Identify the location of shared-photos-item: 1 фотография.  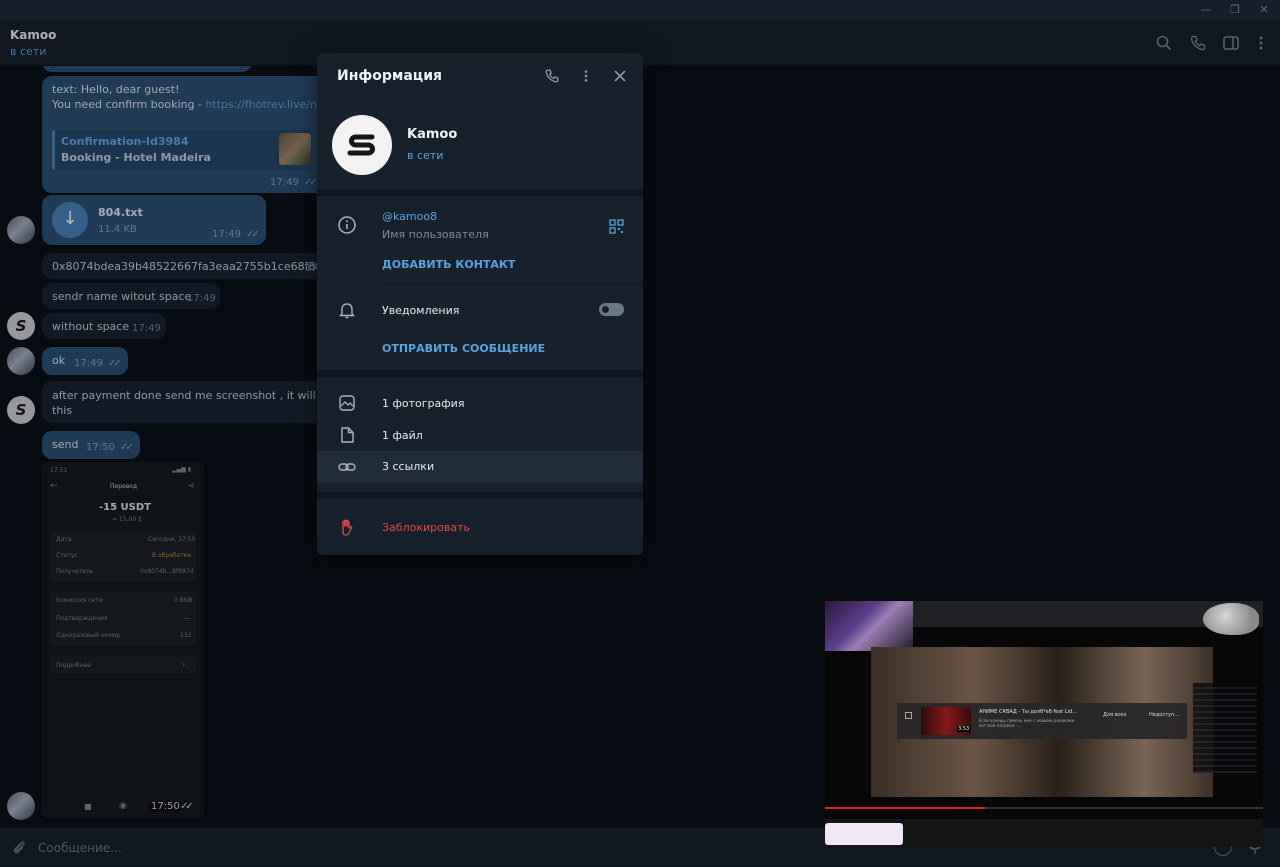
(423, 403).